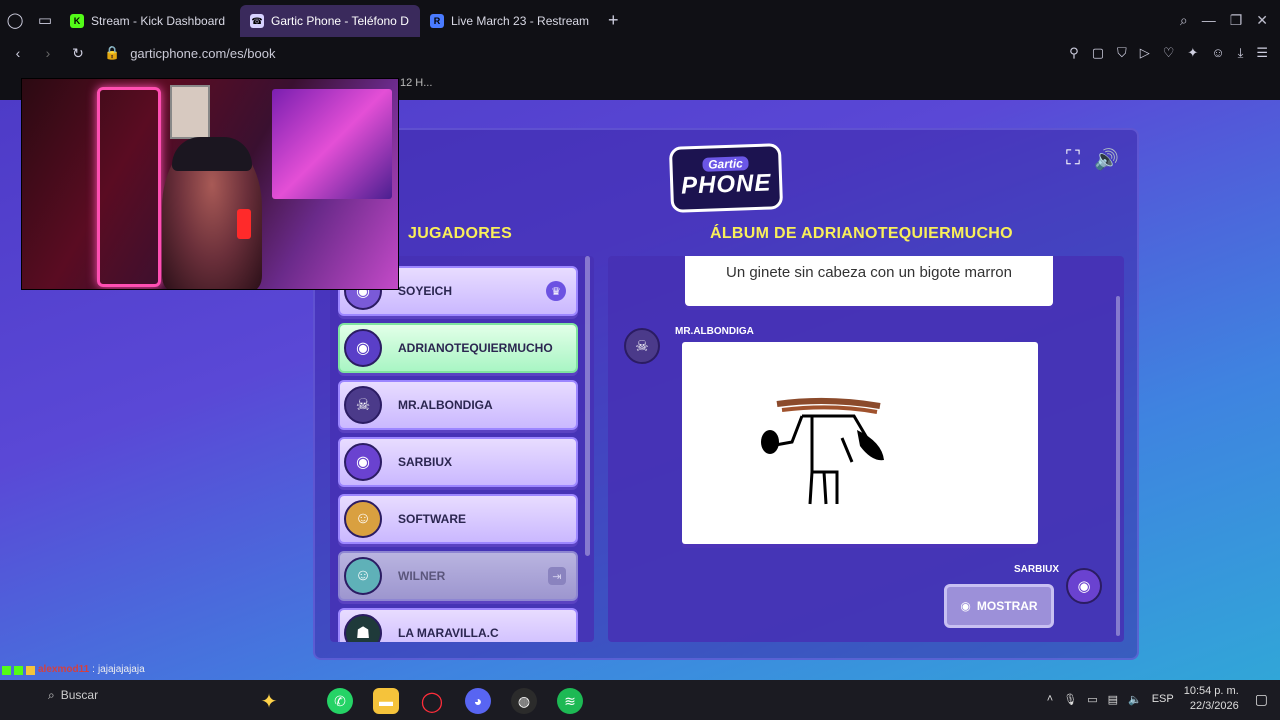  What do you see at coordinates (557, 576) in the screenshot?
I see `disconnected-icon: ⇥` at bounding box center [557, 576].